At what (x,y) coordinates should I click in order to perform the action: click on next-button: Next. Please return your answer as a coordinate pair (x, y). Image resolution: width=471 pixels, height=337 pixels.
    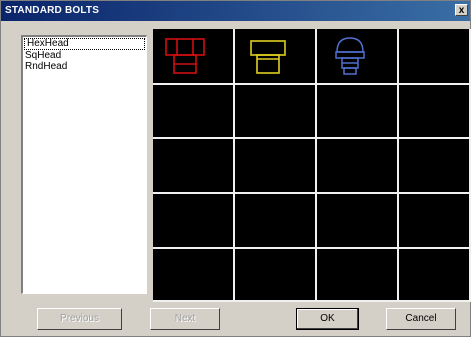
    Looking at the image, I should click on (185, 319).